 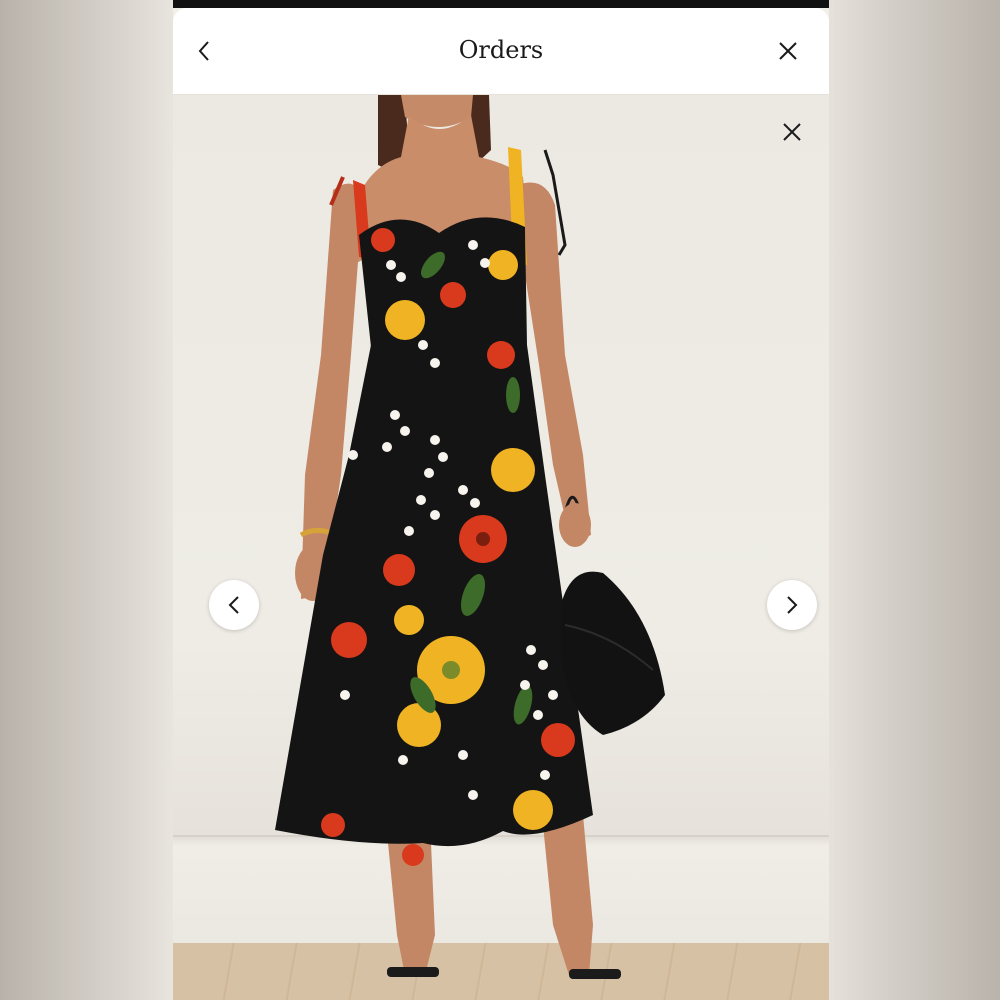 I want to click on viewer-close-button, so click(x=792, y=132).